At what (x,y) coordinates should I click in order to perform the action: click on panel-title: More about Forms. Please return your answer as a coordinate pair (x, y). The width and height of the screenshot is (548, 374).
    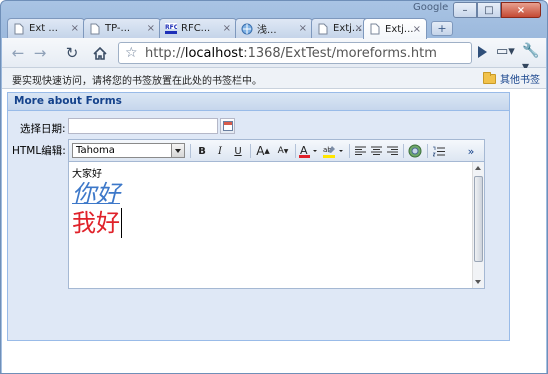
    Looking at the image, I should click on (258, 102).